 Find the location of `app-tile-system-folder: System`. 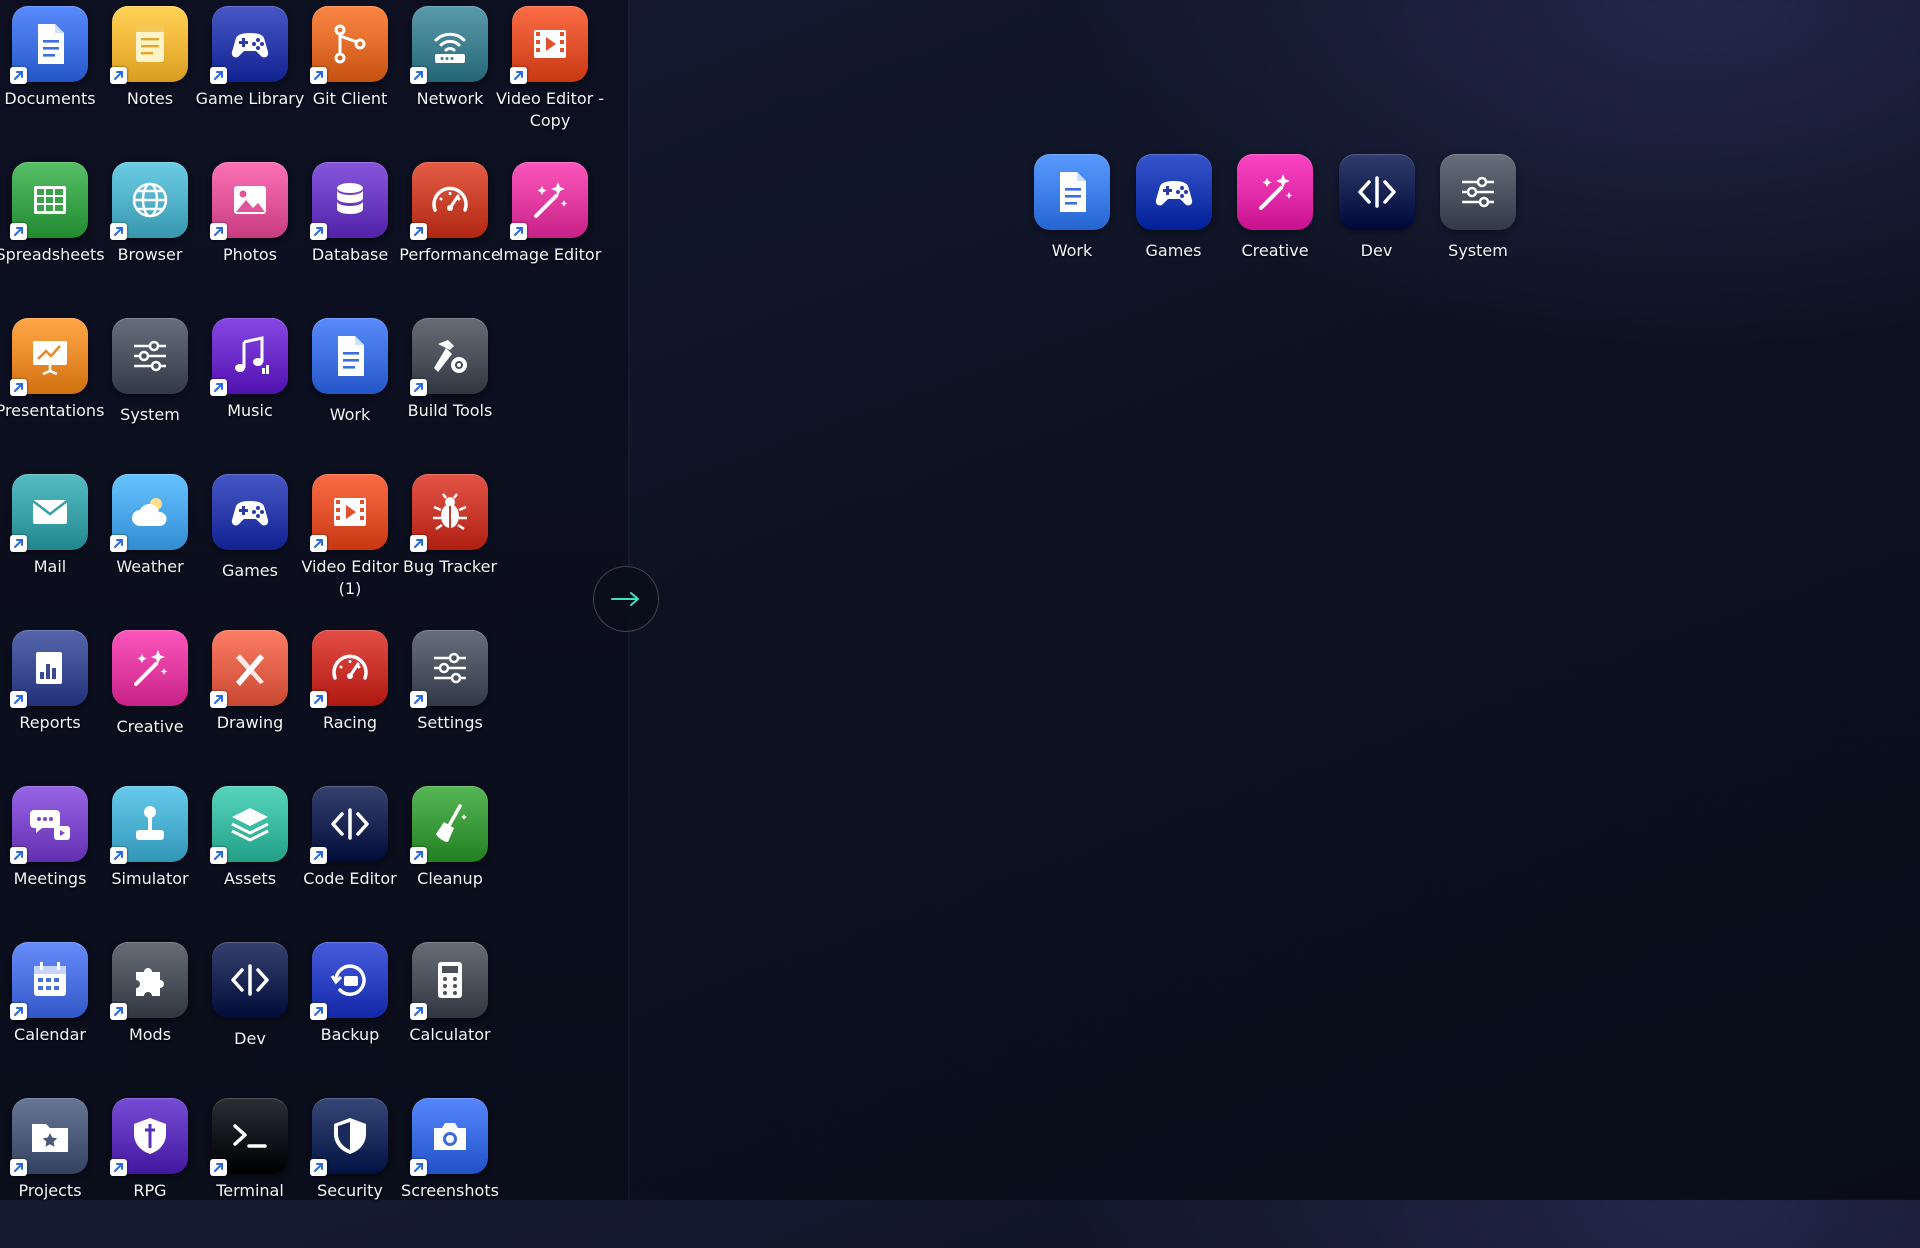

app-tile-system-folder: System is located at coordinates (1478, 229).